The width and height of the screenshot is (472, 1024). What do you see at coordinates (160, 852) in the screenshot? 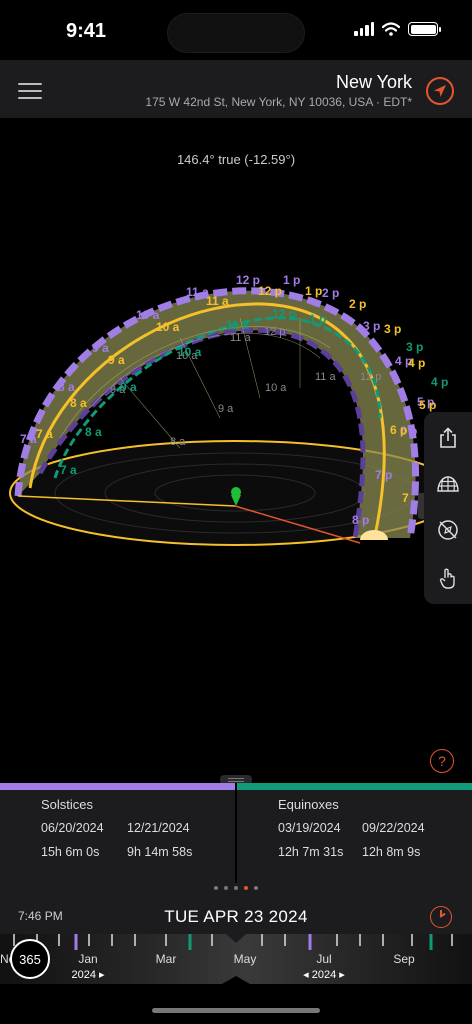
I see `winter-solstice-daylength: 9h 14m 58s` at bounding box center [160, 852].